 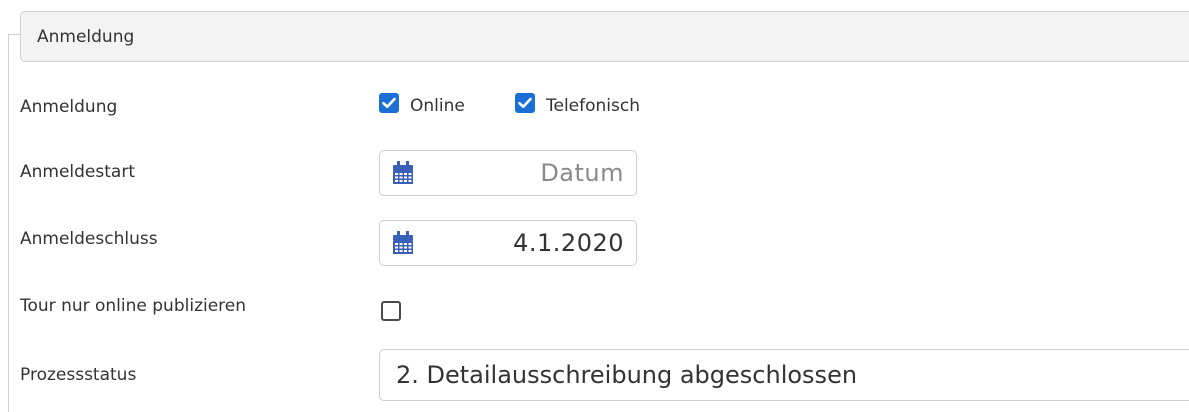 I want to click on anmeldestart-placeholder: Datum, so click(x=582, y=173).